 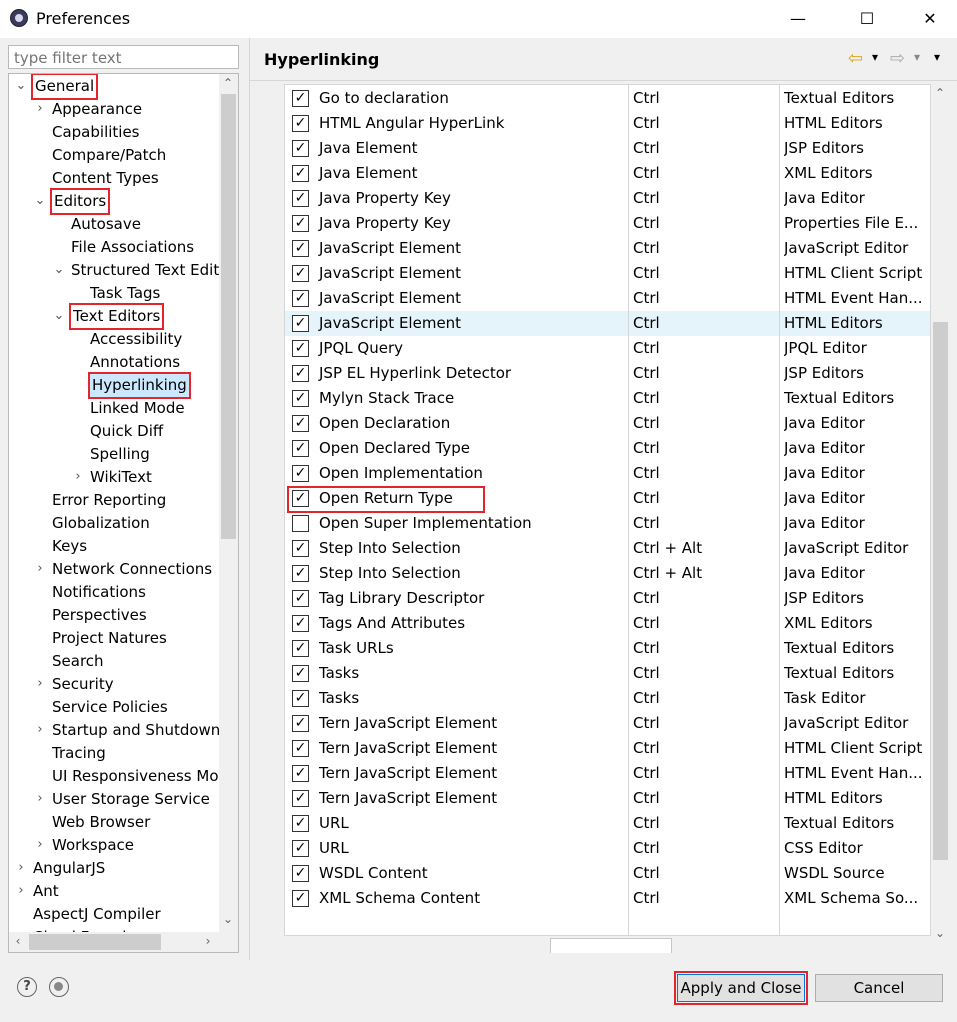 What do you see at coordinates (64, 87) in the screenshot?
I see `tree-item: General` at bounding box center [64, 87].